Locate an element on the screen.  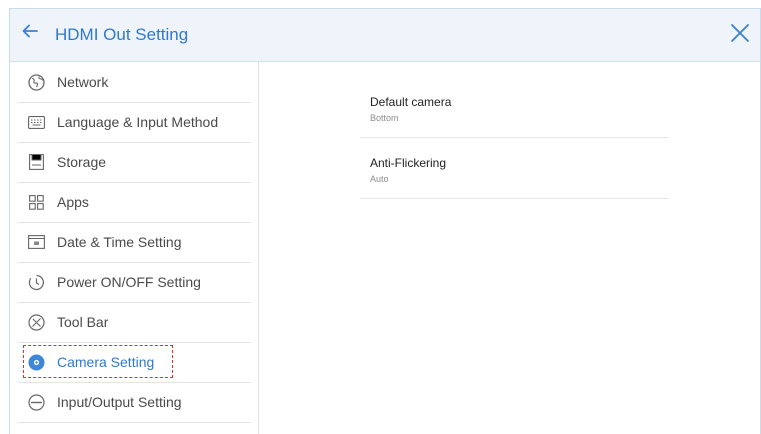
camera-icon is located at coordinates (36, 362).